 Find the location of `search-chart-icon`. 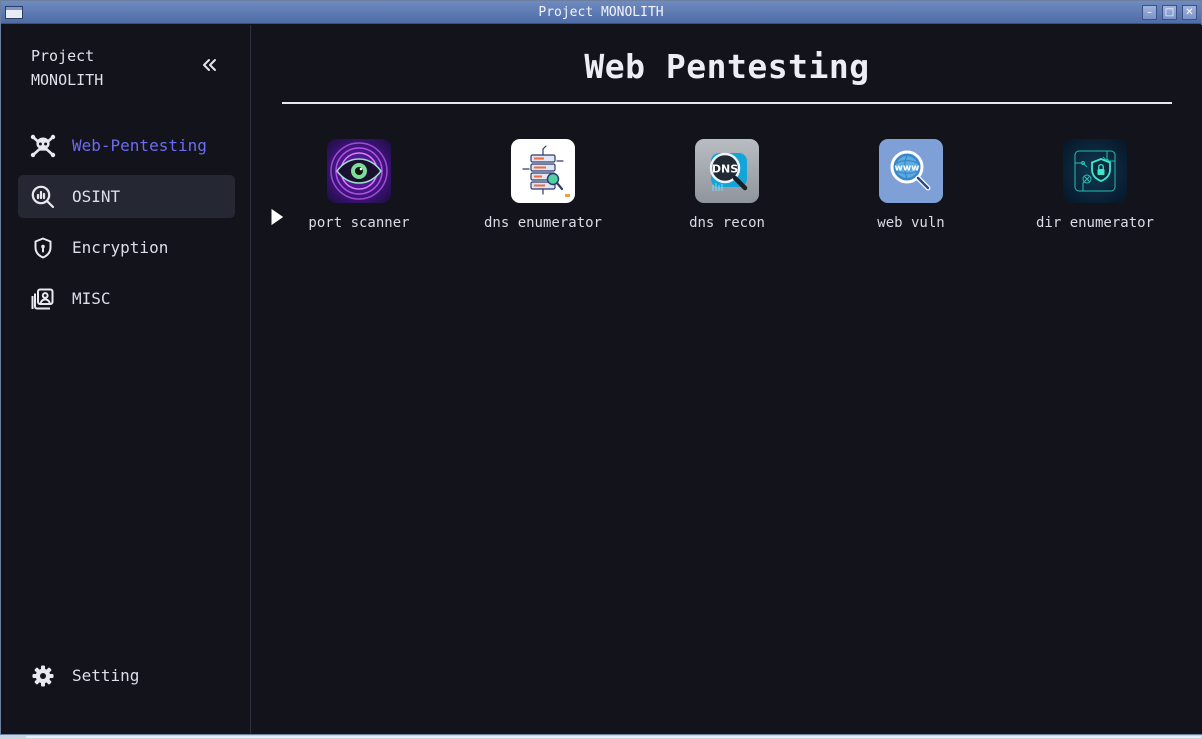

search-chart-icon is located at coordinates (43, 197).